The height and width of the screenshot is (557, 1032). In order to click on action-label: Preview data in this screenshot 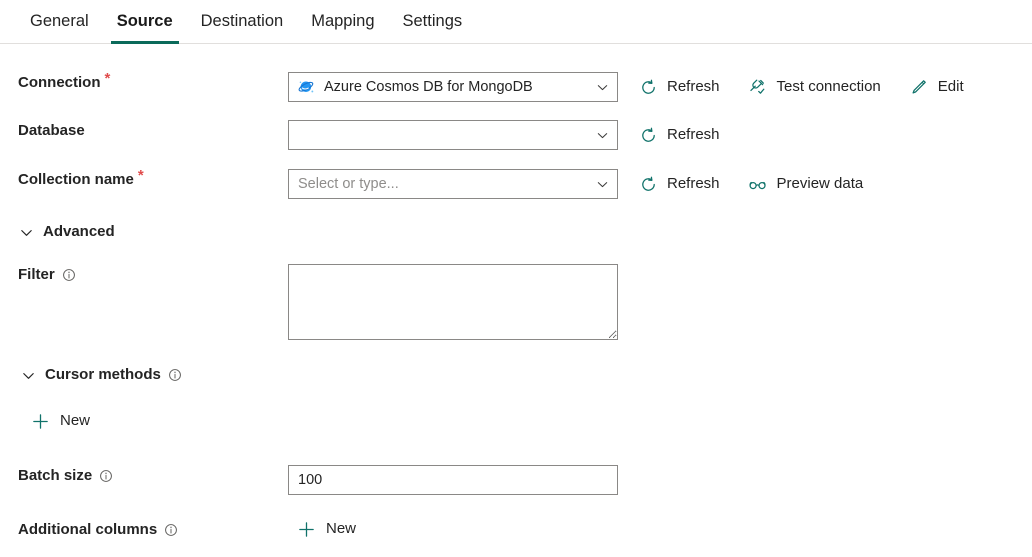, I will do `click(820, 183)`.